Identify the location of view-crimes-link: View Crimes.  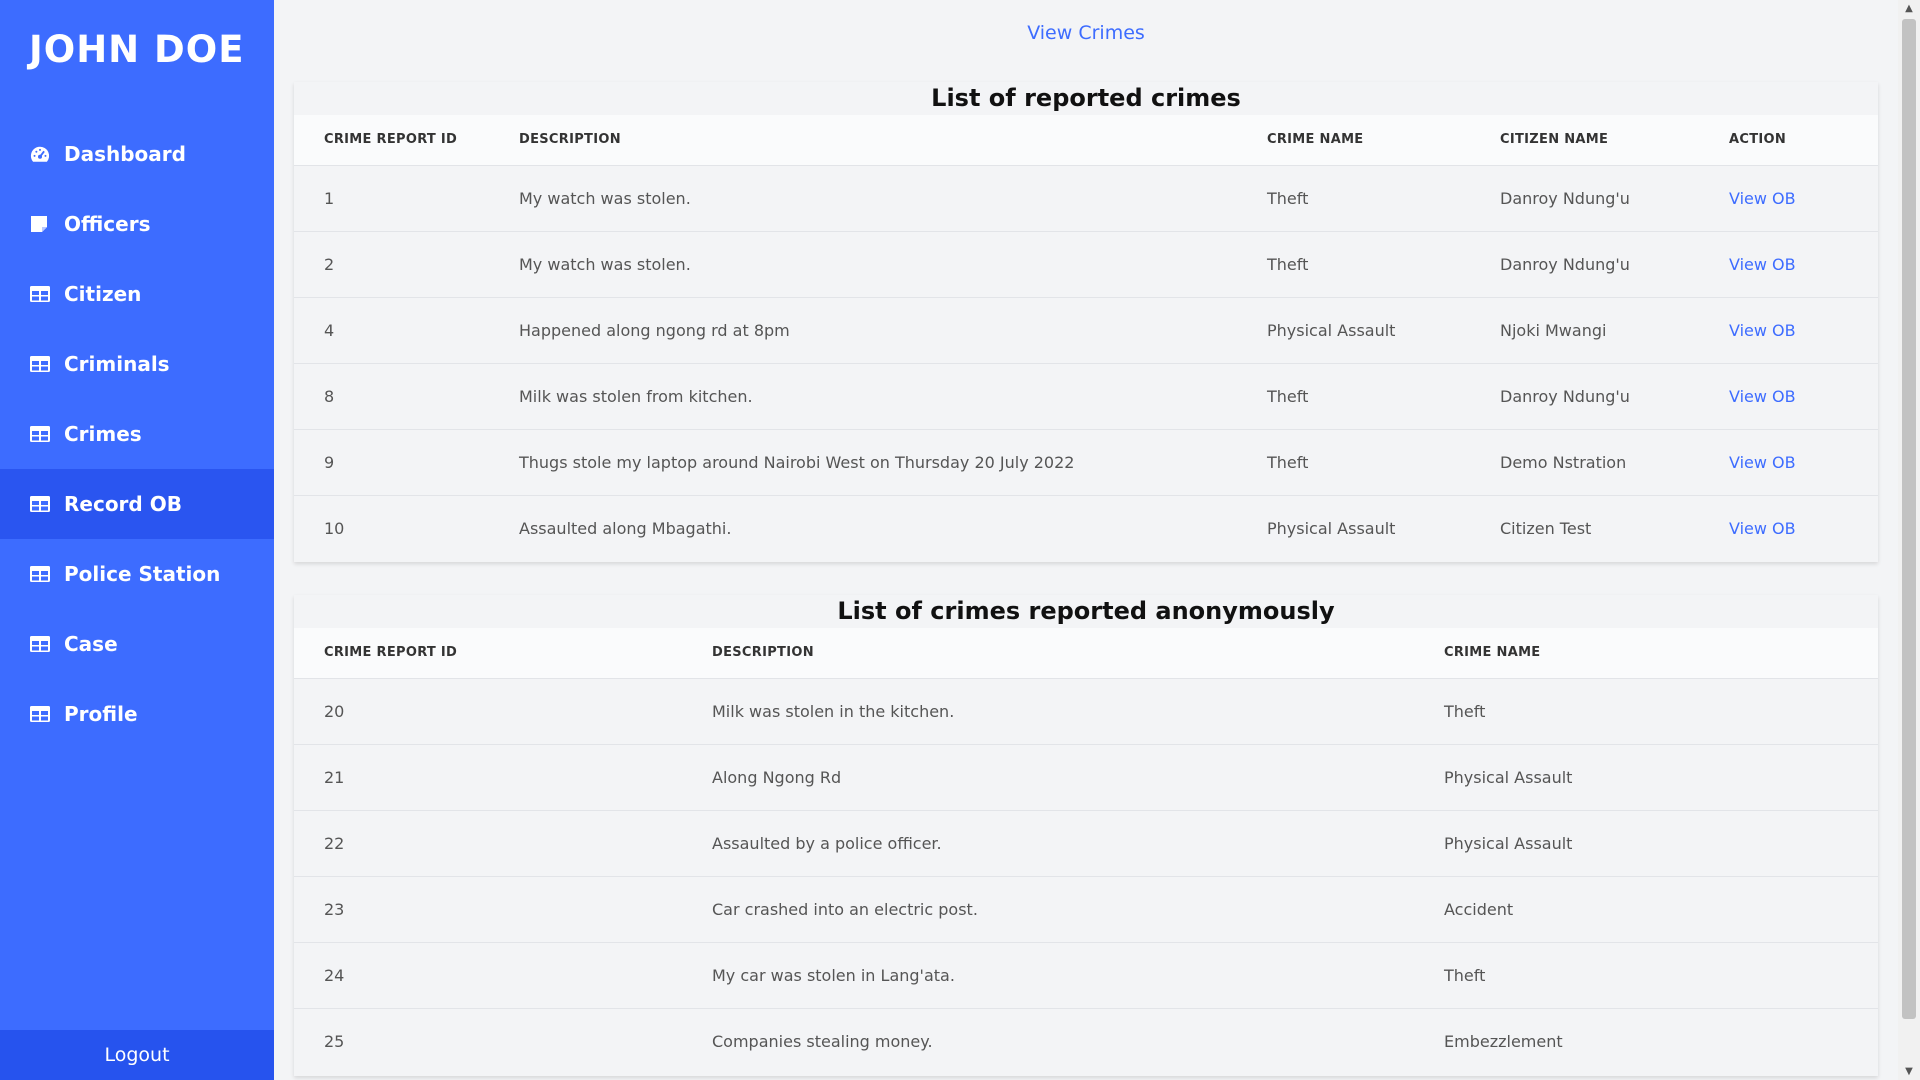
(1086, 33).